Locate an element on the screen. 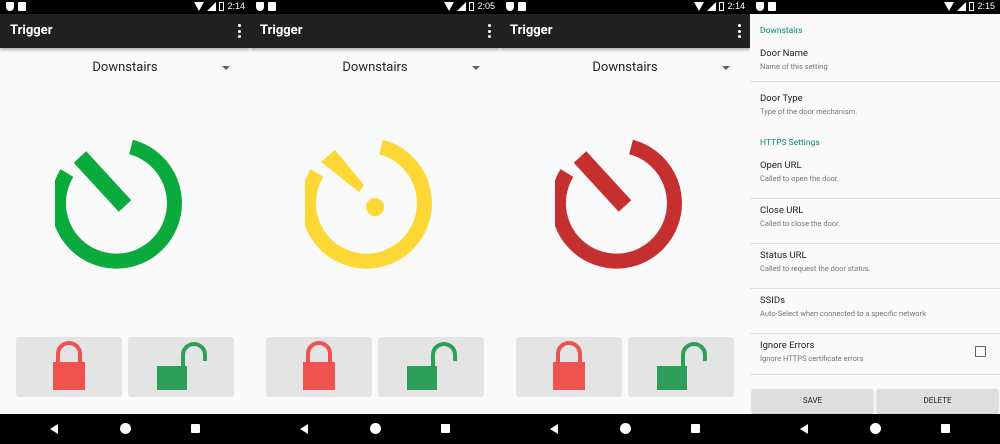  pref-title: SSIDs is located at coordinates (773, 300).